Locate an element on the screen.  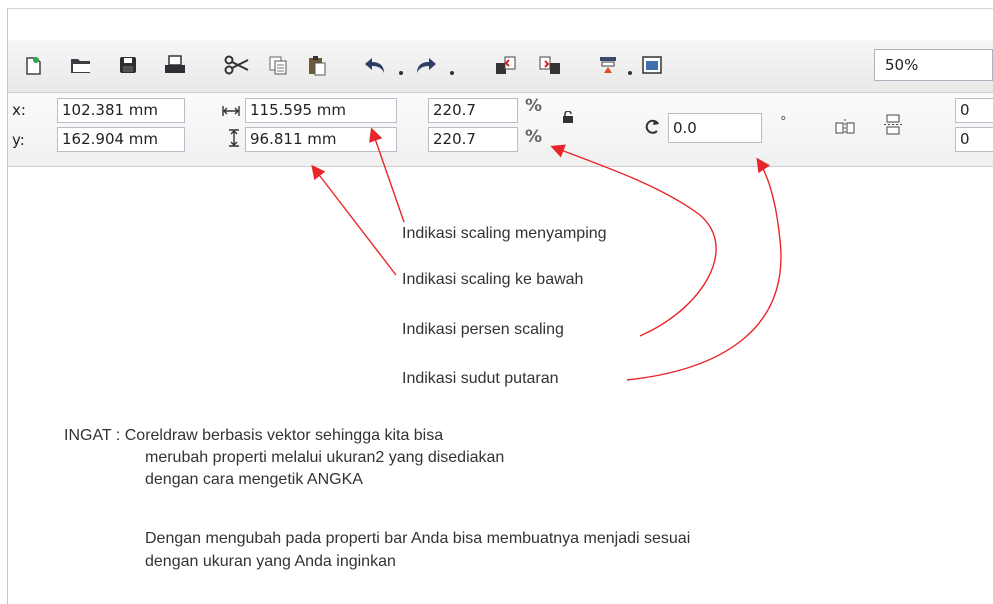
arrow-to-rotation-field is located at coordinates (704, 269).